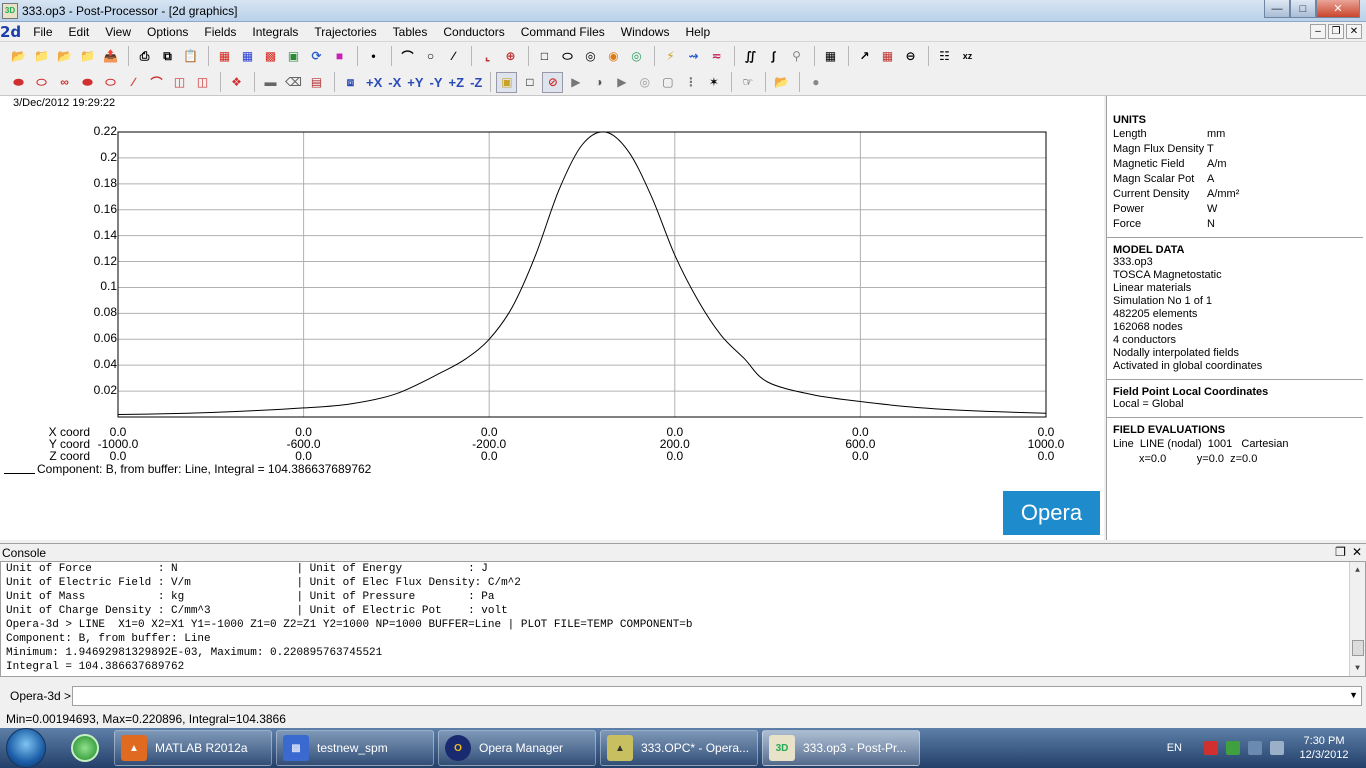 This screenshot has width=1366, height=768. What do you see at coordinates (355, 748) in the screenshot?
I see `taskbar-app-simulink: ▩ testnew_spm` at bounding box center [355, 748].